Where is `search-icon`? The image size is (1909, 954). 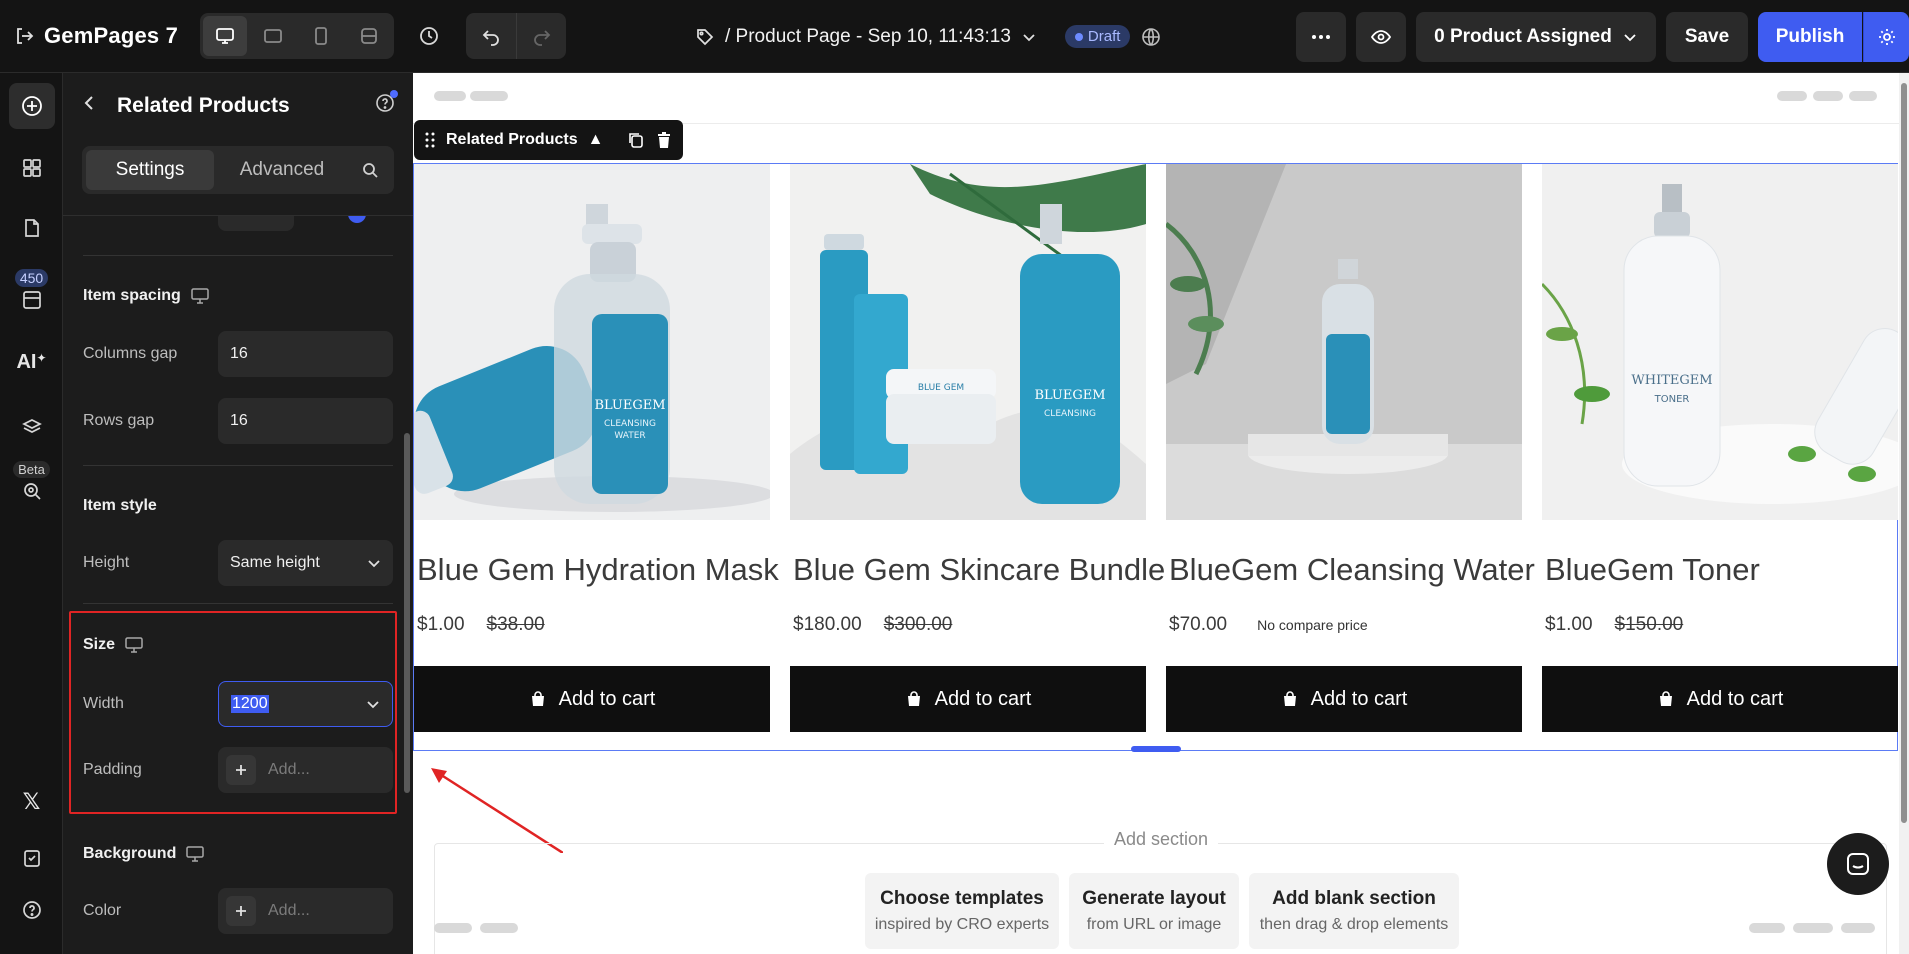
search-icon is located at coordinates (370, 170).